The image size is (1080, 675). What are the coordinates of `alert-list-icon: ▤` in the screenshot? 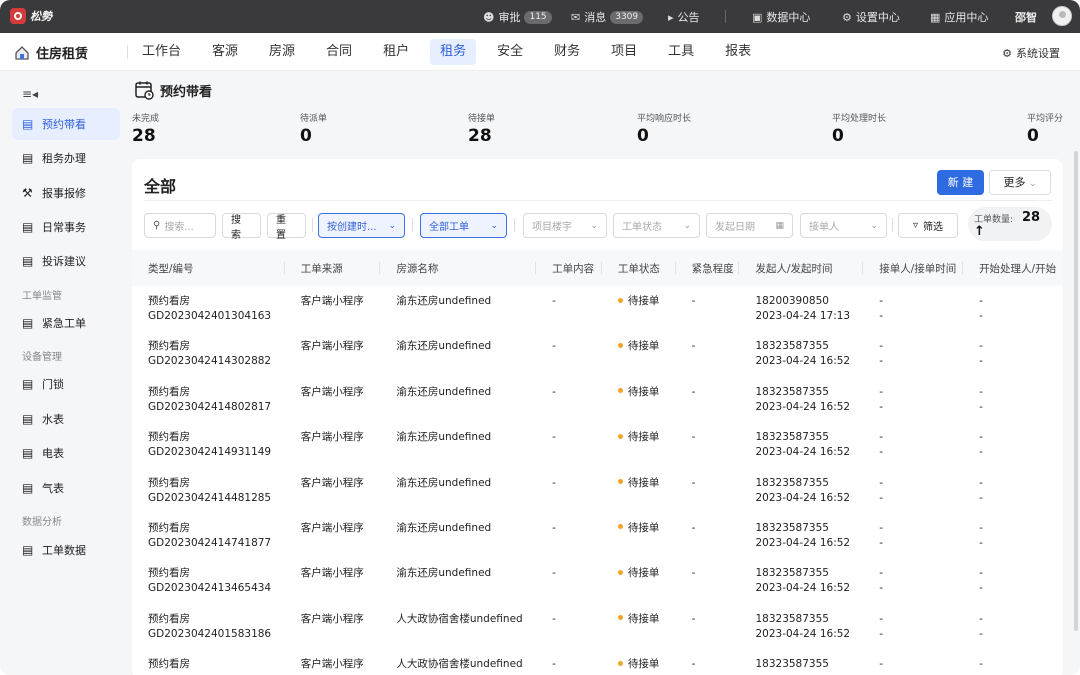 It's located at (28, 323).